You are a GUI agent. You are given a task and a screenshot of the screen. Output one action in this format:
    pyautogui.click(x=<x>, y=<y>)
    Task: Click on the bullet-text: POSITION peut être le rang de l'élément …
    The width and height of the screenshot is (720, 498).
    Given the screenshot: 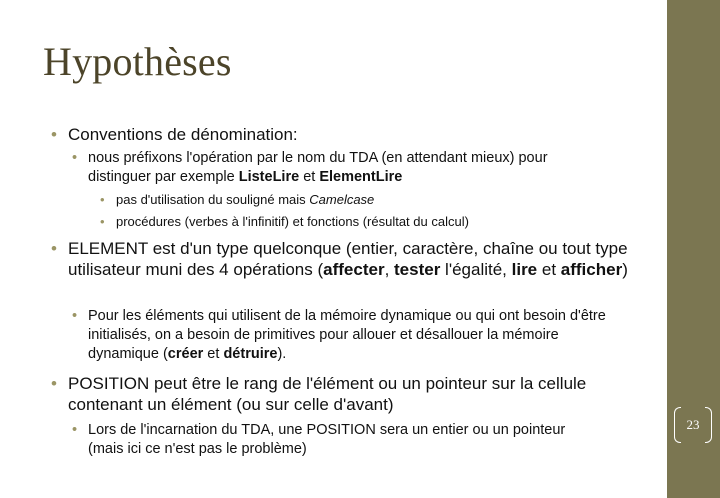 What is the action you would take?
    pyautogui.click(x=327, y=394)
    